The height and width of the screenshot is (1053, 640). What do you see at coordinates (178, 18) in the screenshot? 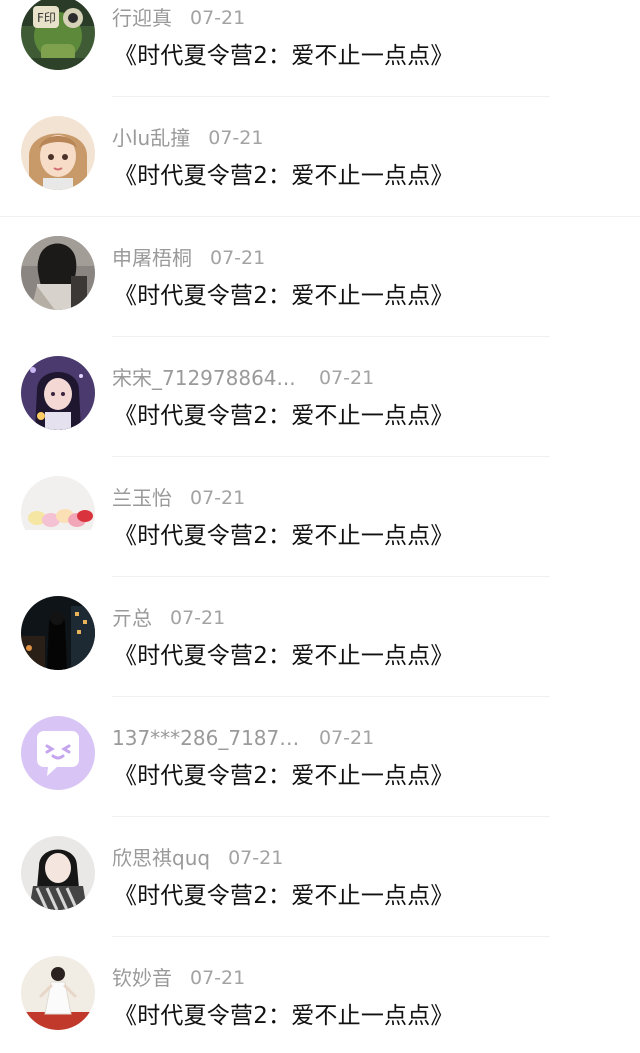
I see `comment-meta: 行迎真 07-21` at bounding box center [178, 18].